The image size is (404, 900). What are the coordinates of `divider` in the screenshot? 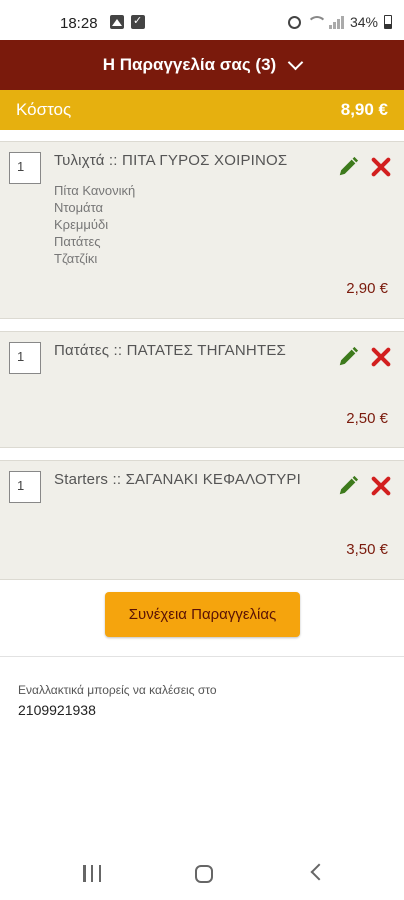 It's located at (202, 656).